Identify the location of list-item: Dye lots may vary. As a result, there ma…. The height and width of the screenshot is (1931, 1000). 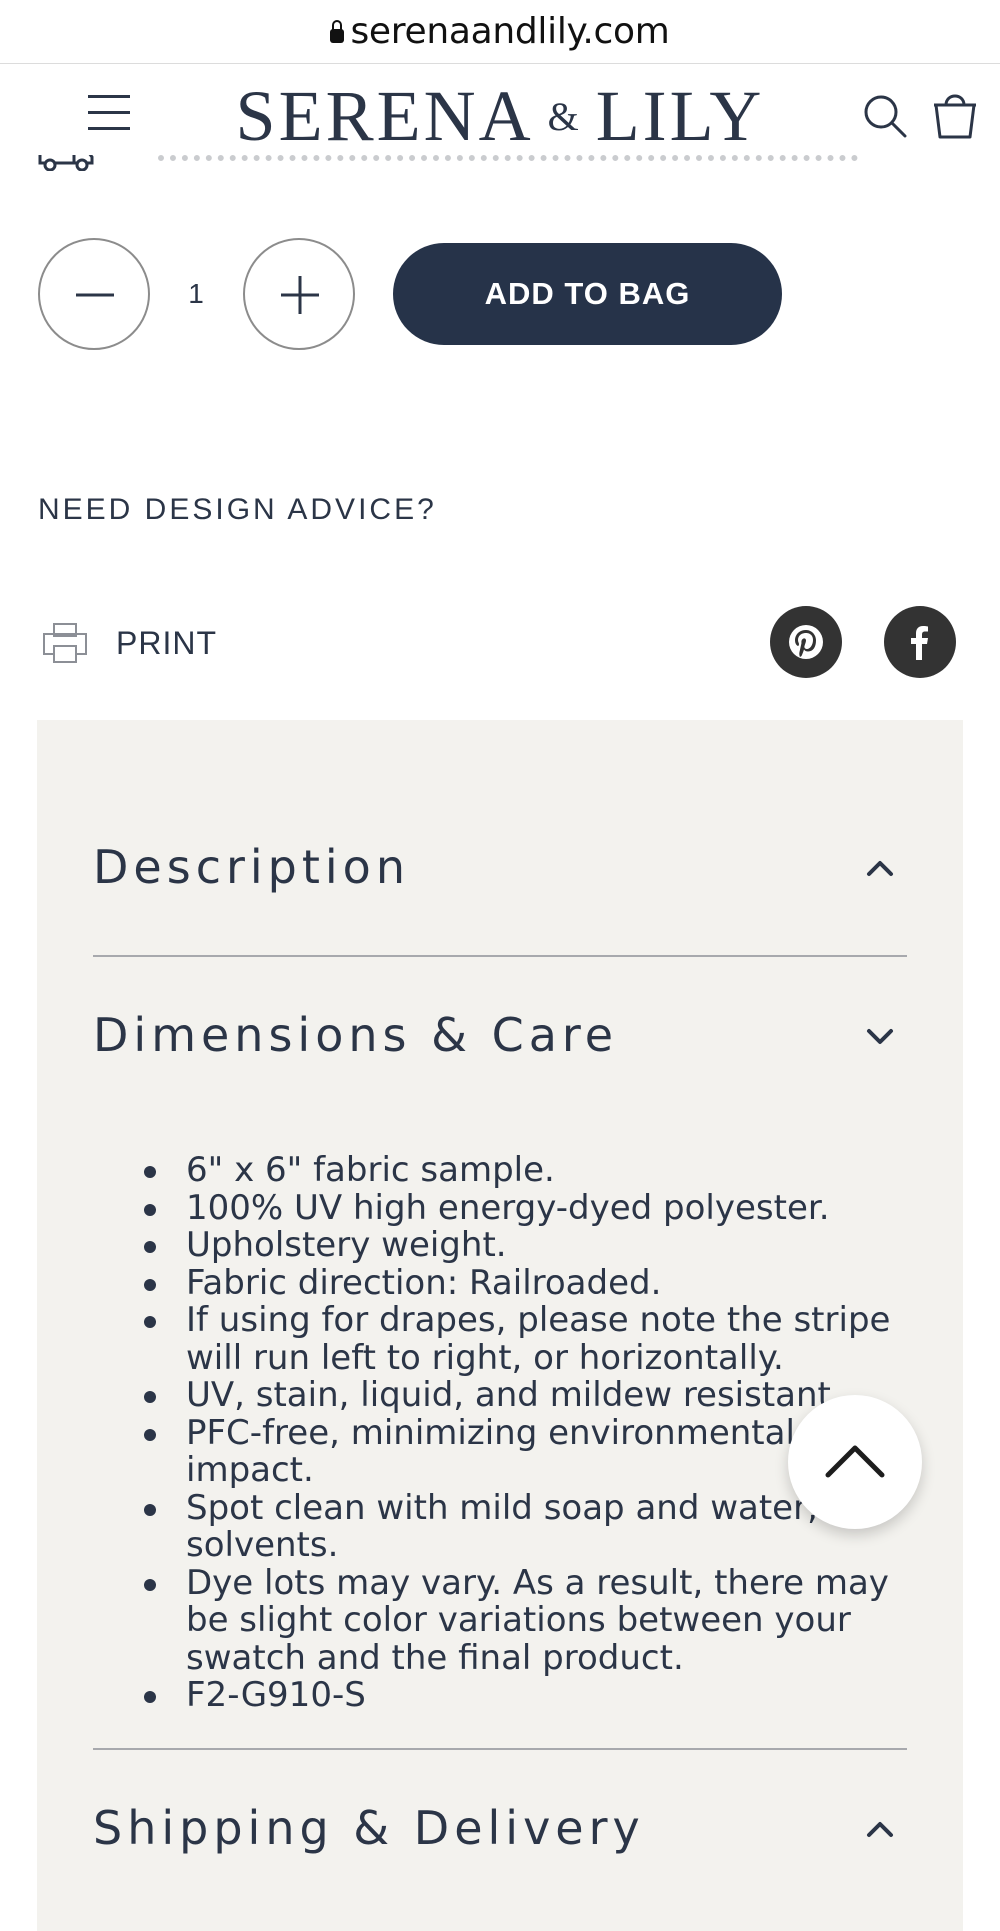
(535, 1621).